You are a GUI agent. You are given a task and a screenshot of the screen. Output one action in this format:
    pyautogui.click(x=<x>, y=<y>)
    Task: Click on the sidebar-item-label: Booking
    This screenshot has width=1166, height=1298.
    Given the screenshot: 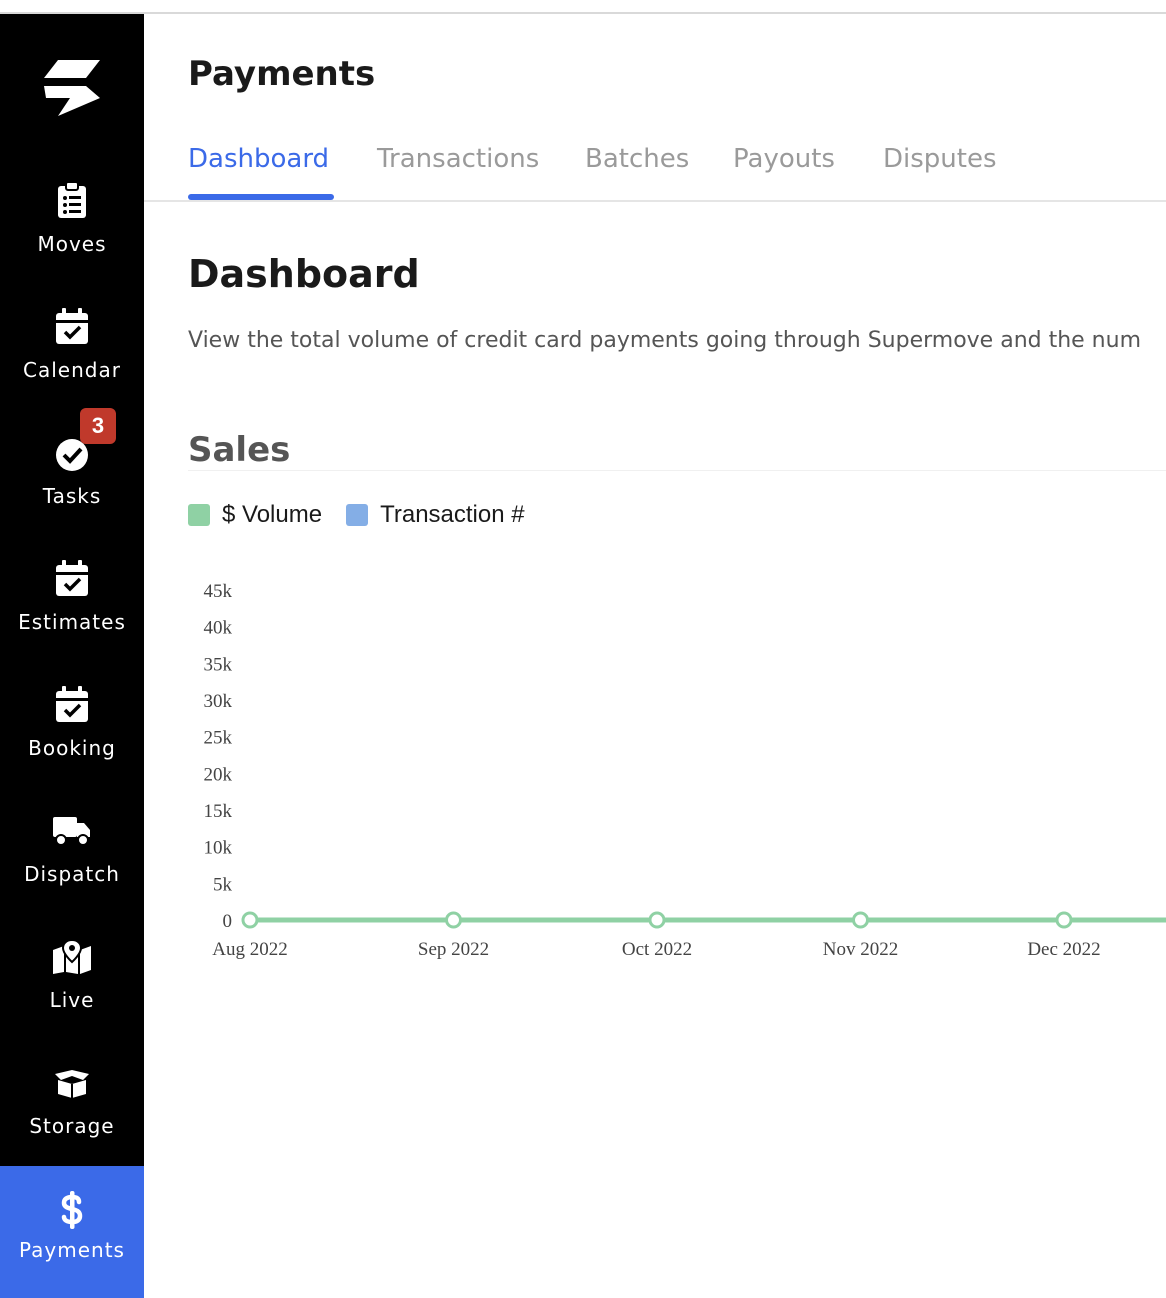 What is the action you would take?
    pyautogui.click(x=72, y=748)
    